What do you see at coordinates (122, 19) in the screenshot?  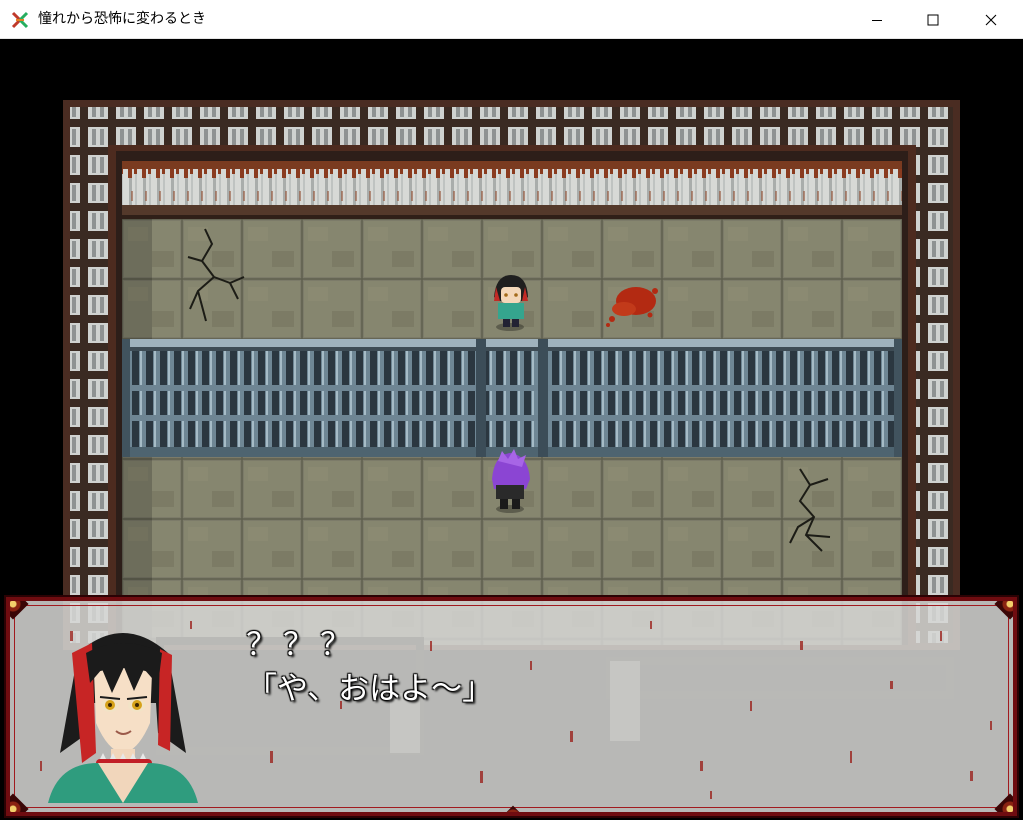 I see `window-title: 憧れから恐怖に変わるとき` at bounding box center [122, 19].